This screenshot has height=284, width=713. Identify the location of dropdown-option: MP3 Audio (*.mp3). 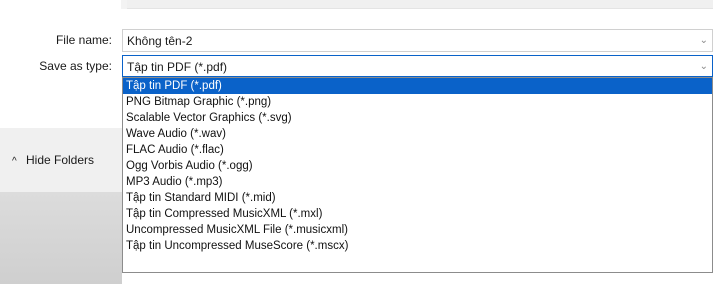
(417, 182).